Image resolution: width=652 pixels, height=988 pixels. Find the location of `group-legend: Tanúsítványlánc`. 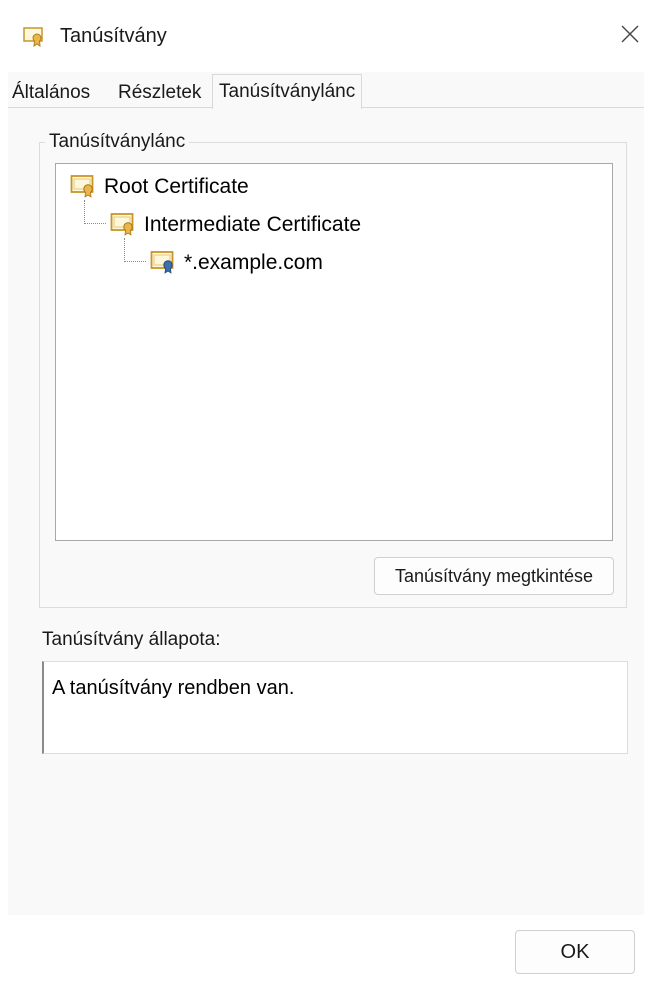

group-legend: Tanúsítványlánc is located at coordinates (117, 142).